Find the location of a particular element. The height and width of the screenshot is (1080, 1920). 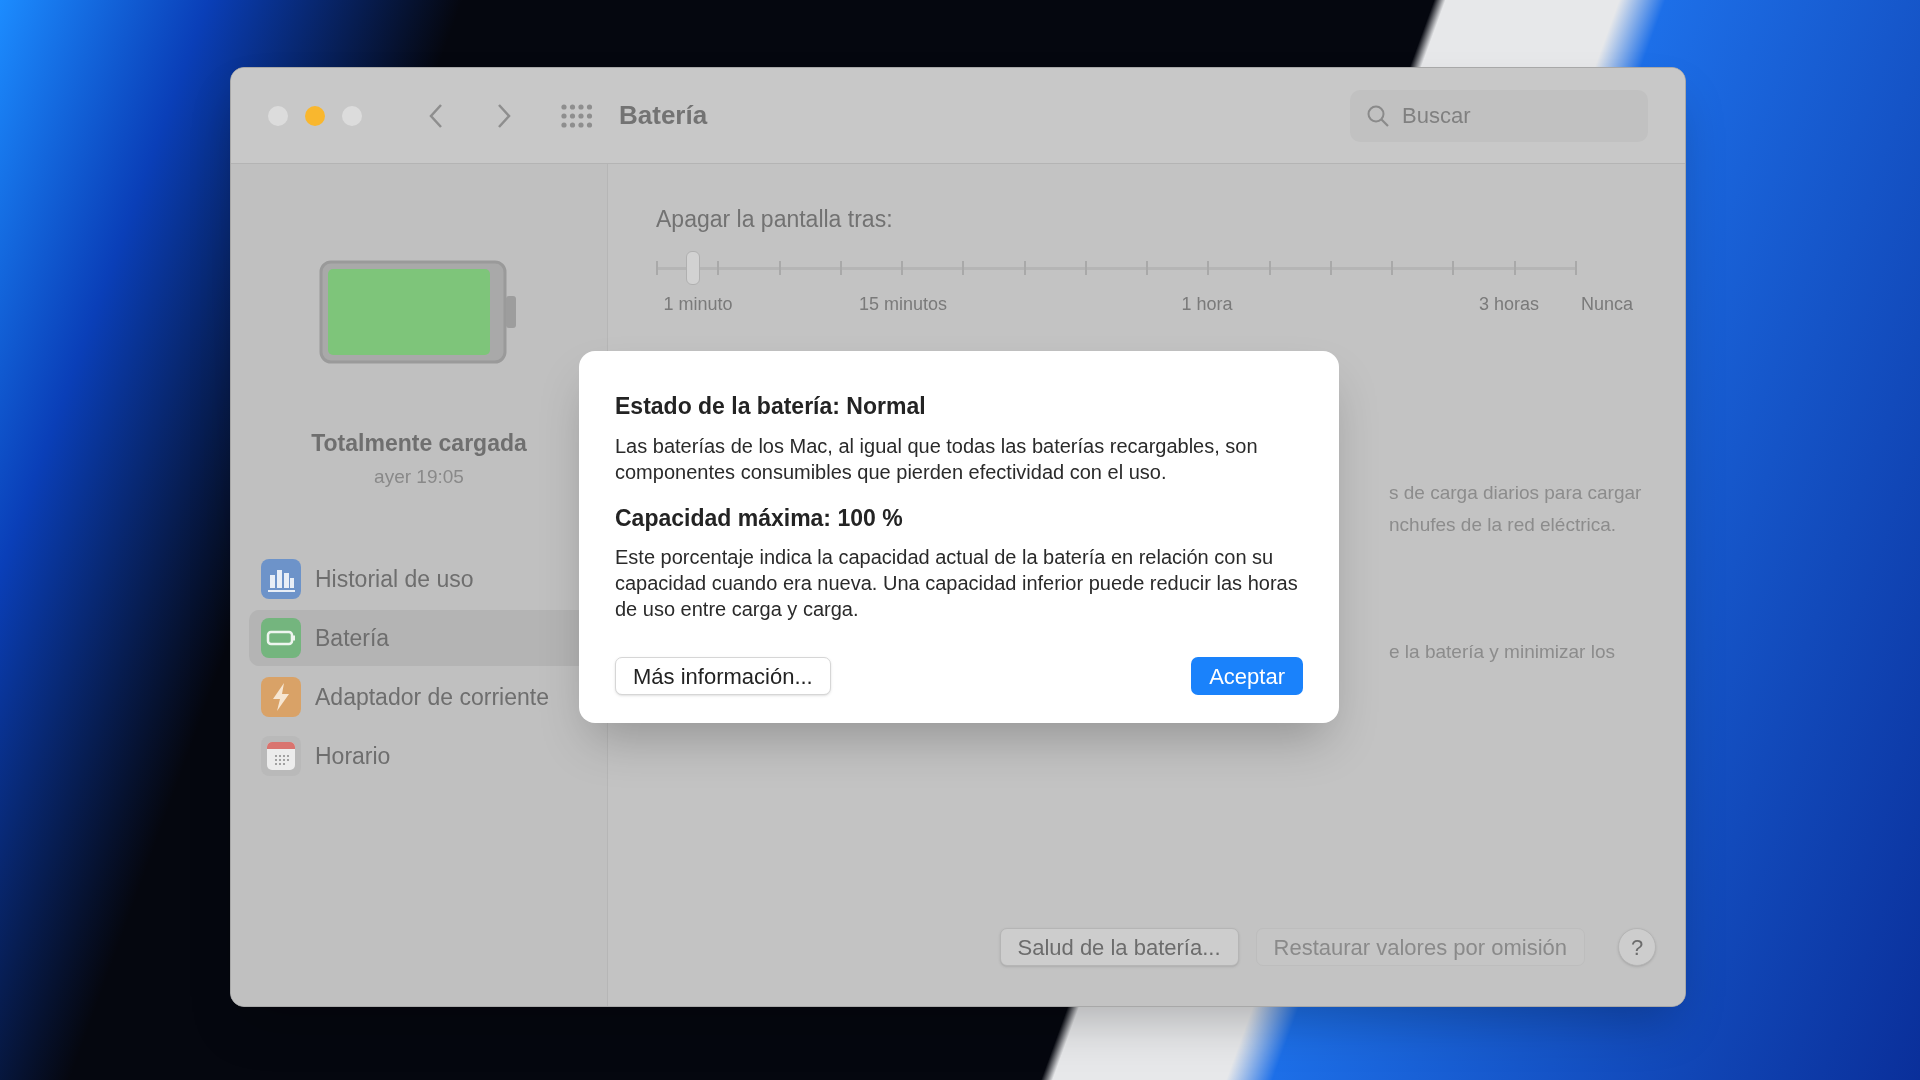

lightning-bolt-icon is located at coordinates (281, 697).